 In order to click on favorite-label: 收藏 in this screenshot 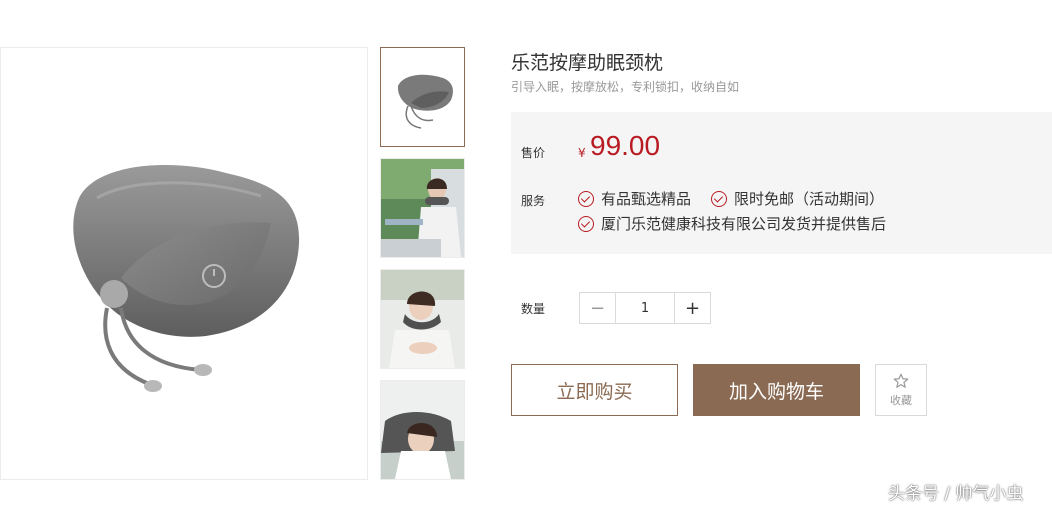, I will do `click(901, 400)`.